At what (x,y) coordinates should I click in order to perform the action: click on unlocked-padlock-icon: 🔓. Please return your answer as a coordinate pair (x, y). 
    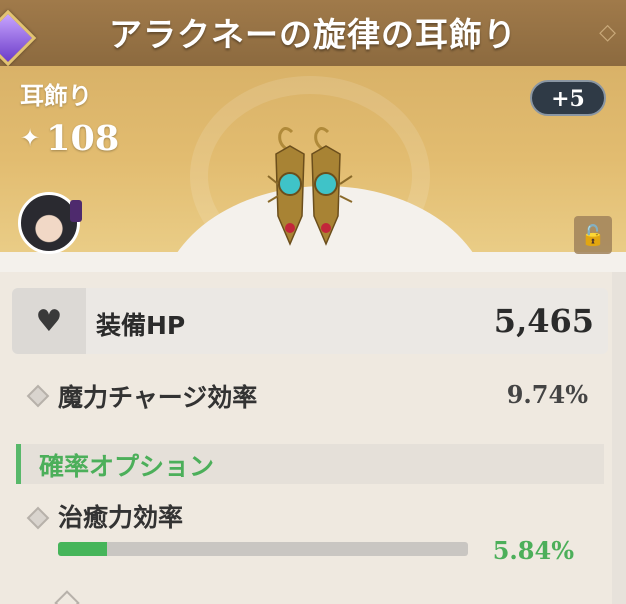
    Looking at the image, I should click on (593, 235).